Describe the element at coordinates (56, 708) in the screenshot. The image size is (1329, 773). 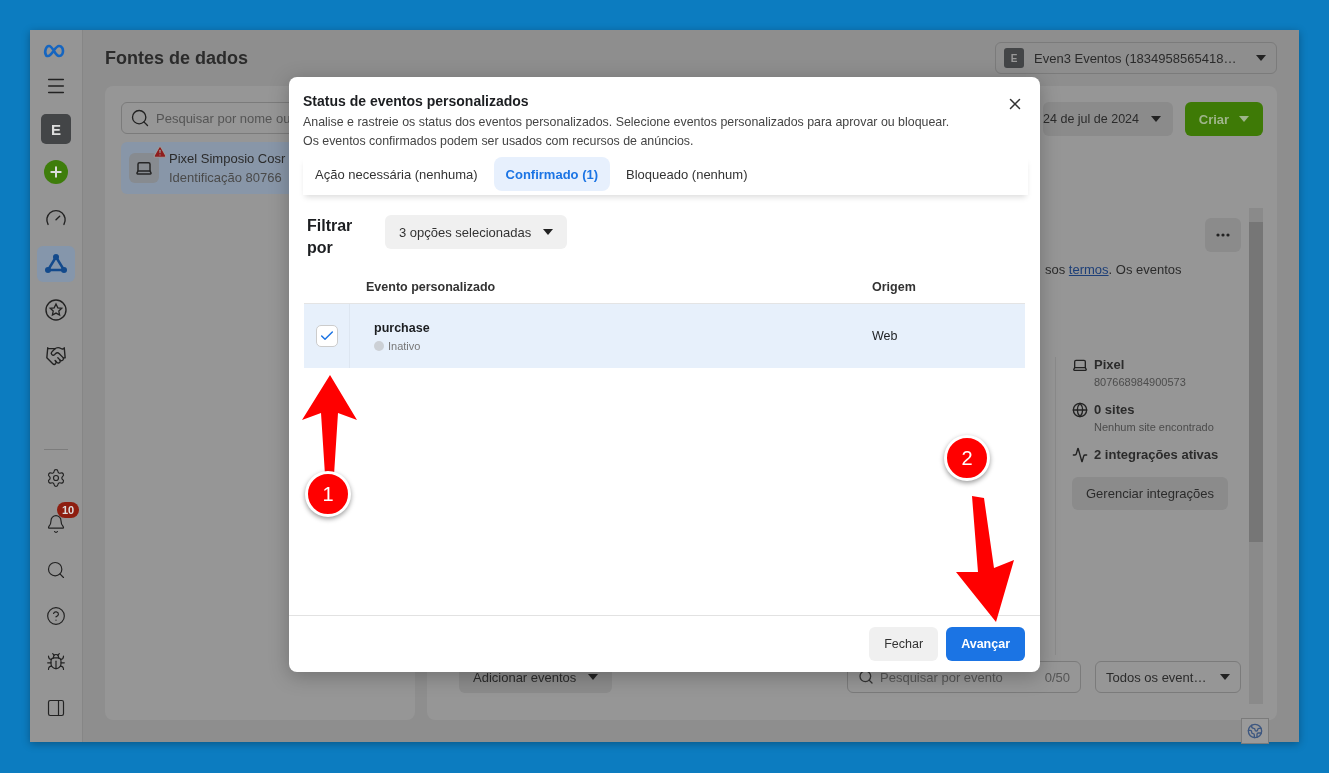
I see `panel-icon` at that location.